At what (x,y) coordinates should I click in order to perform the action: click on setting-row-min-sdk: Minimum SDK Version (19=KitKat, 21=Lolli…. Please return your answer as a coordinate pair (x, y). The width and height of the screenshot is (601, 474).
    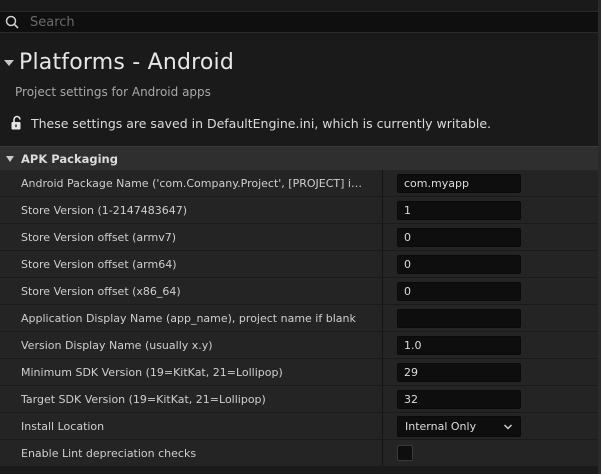
    Looking at the image, I should click on (300, 372).